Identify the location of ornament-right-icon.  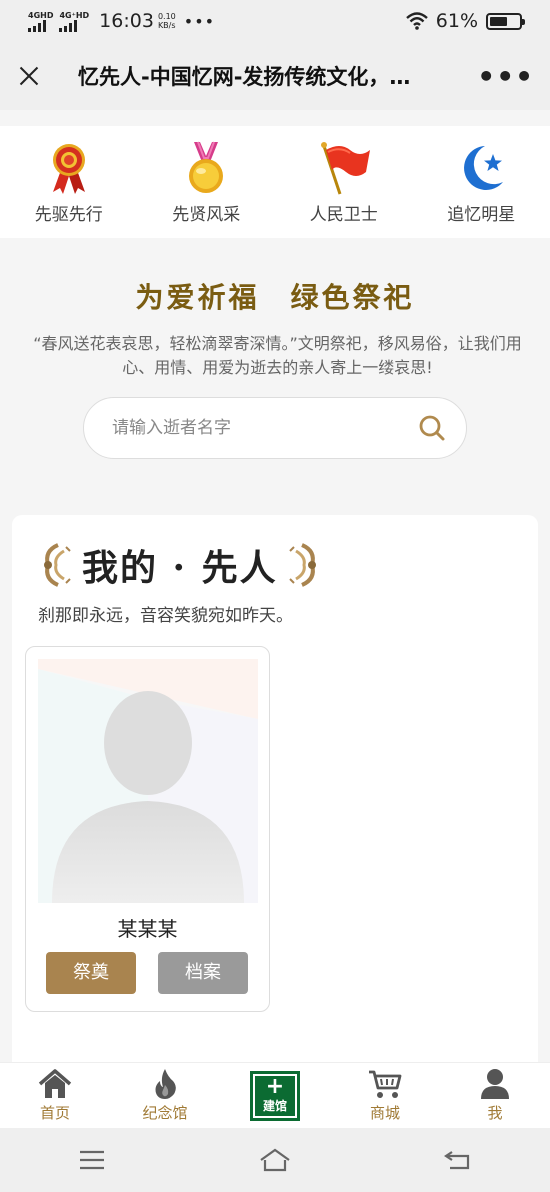
(302, 565).